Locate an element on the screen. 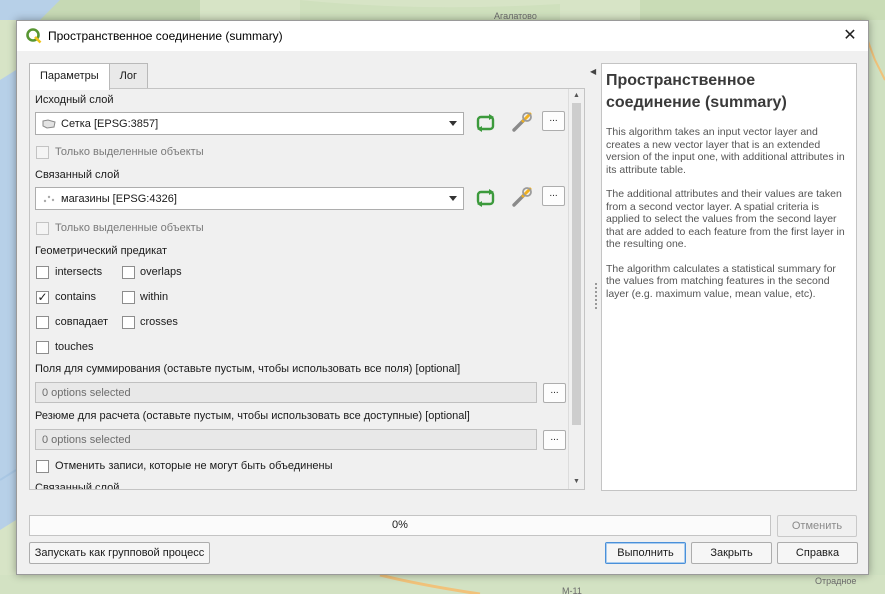 The width and height of the screenshot is (885, 594). join-layer-value: магазины [EPSG:4326] is located at coordinates (119, 198).